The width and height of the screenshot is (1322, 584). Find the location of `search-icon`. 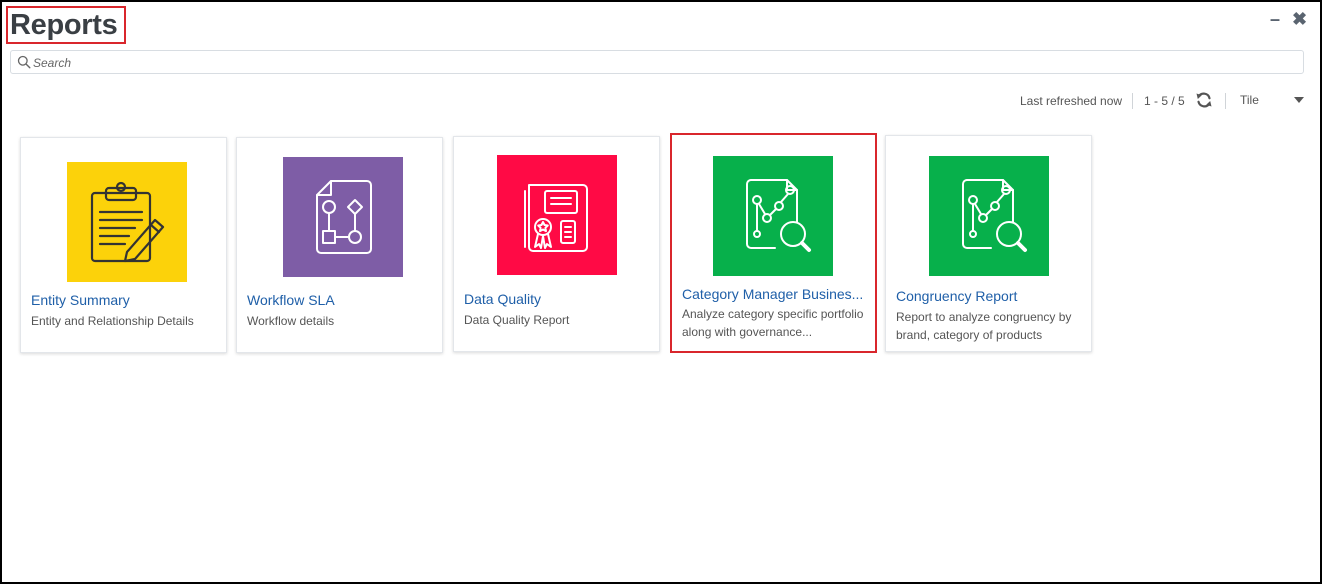

search-icon is located at coordinates (24, 62).